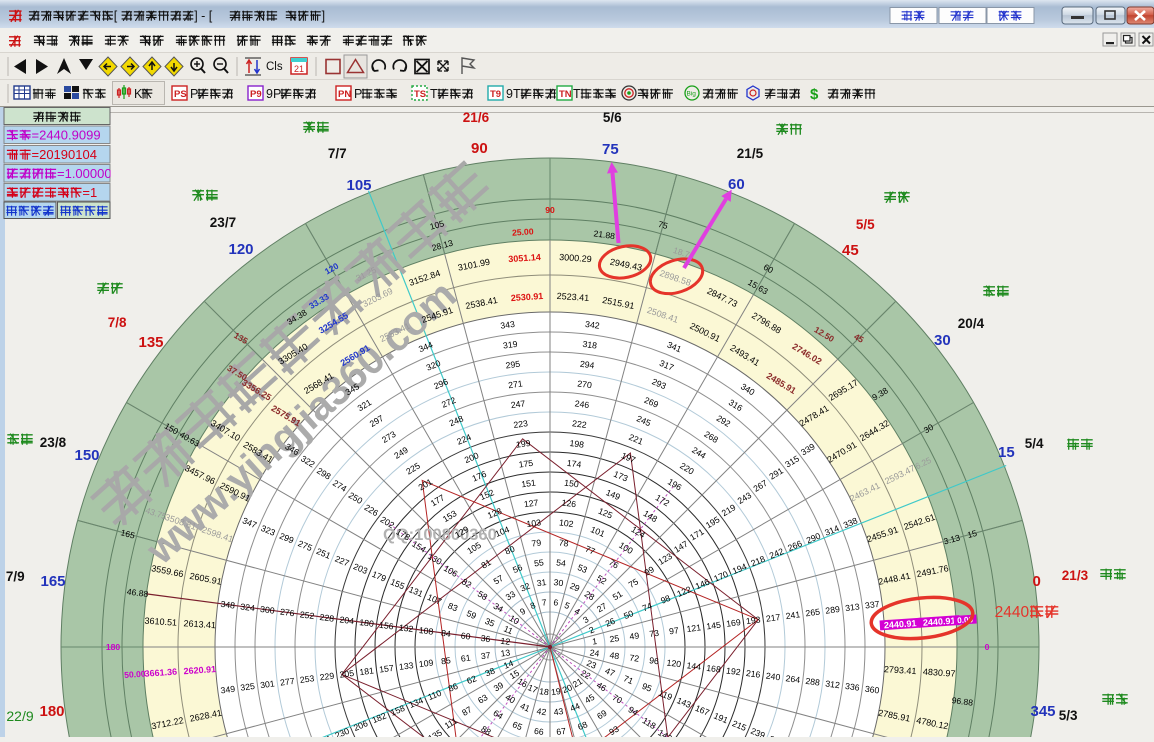 This screenshot has width=1154, height=742. Describe the element at coordinates (516, 384) in the screenshot. I see `svg-text: 271` at that location.